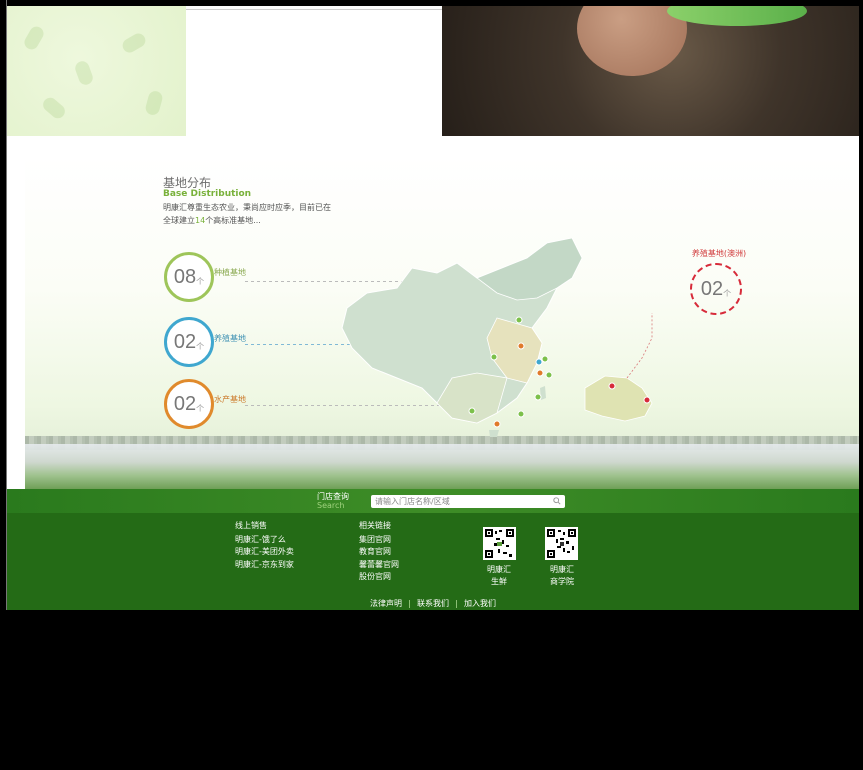 The width and height of the screenshot is (863, 770). I want to click on australia-leader, so click(639, 346).